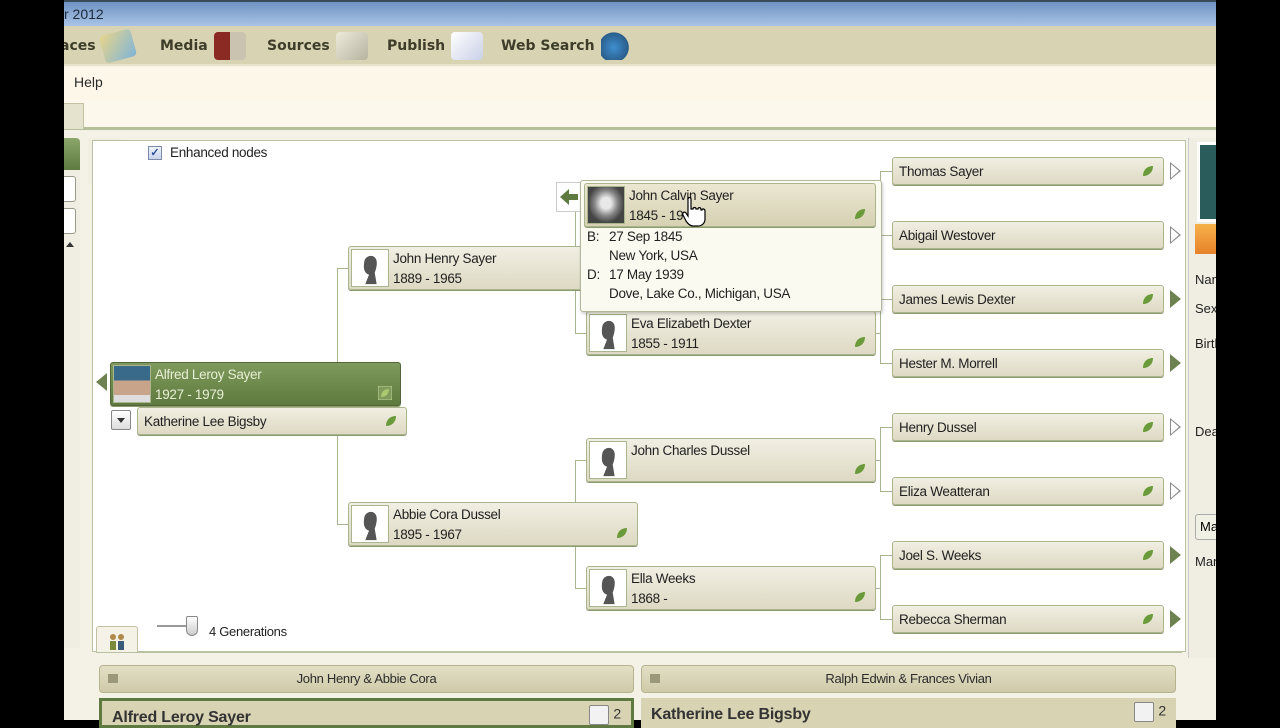  Describe the element at coordinates (70, 244) in the screenshot. I see `scroll-up-icon` at that location.